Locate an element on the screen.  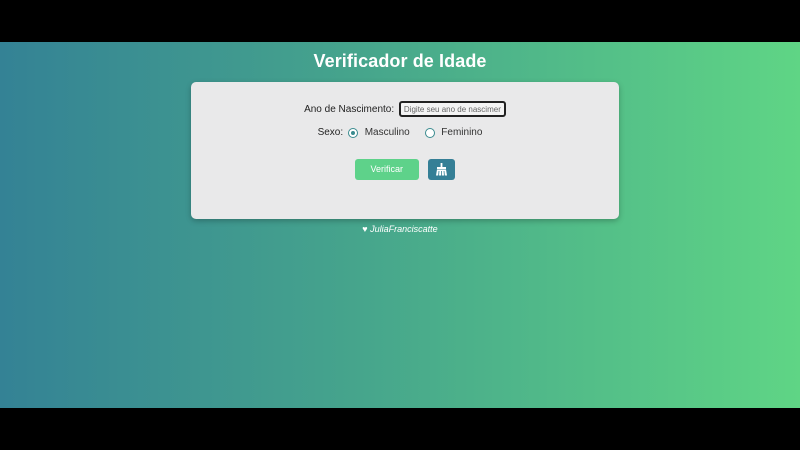
button-row: Verificar is located at coordinates (405, 169).